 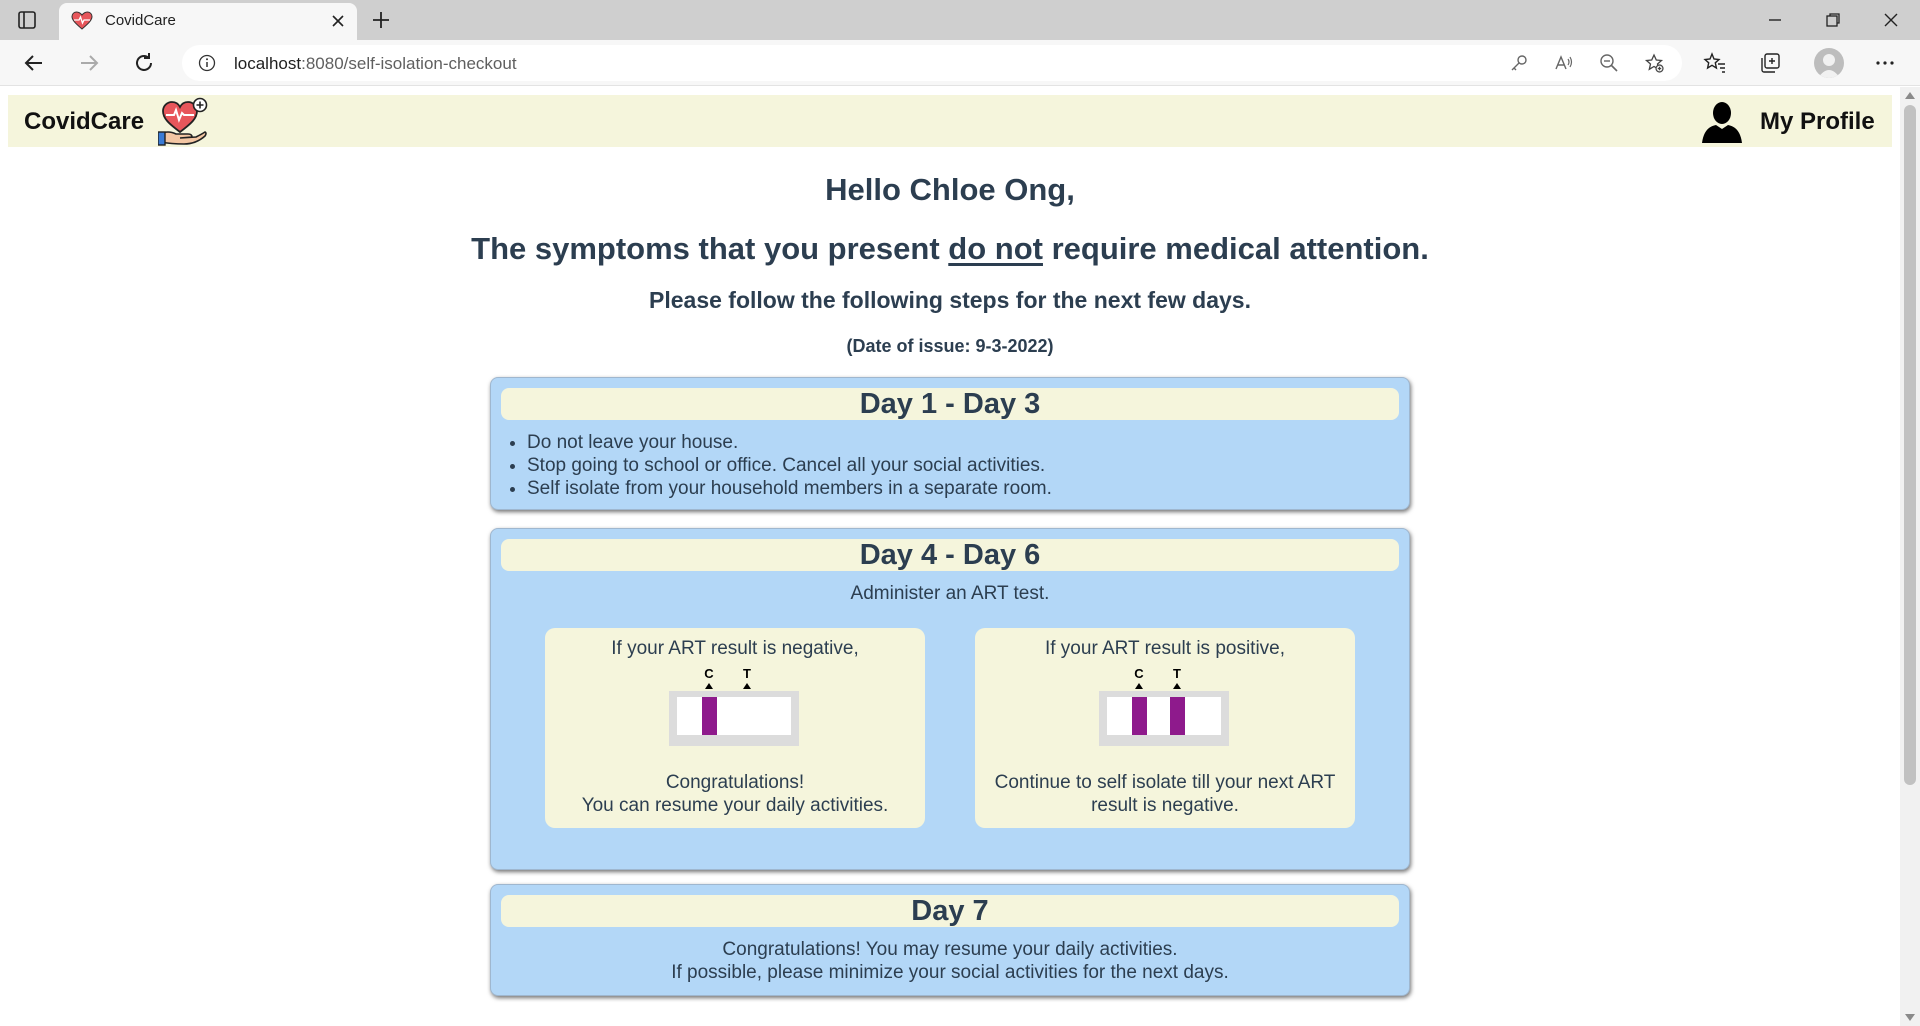 I want to click on minimize-window-icon, so click(x=1775, y=20).